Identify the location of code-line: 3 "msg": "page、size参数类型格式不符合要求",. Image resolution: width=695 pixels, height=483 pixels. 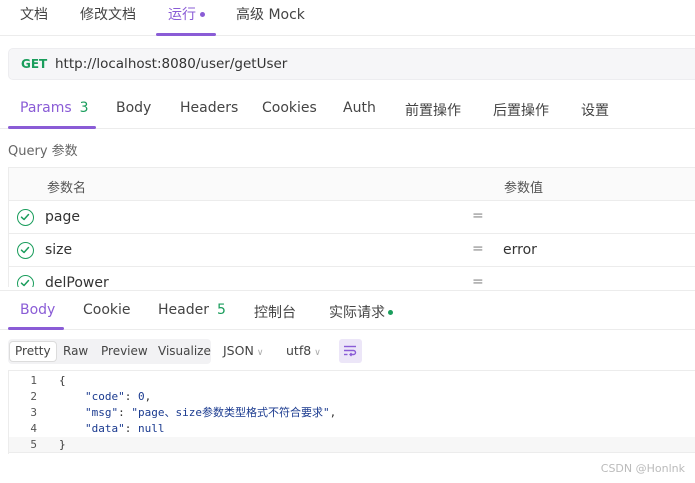
(352, 413).